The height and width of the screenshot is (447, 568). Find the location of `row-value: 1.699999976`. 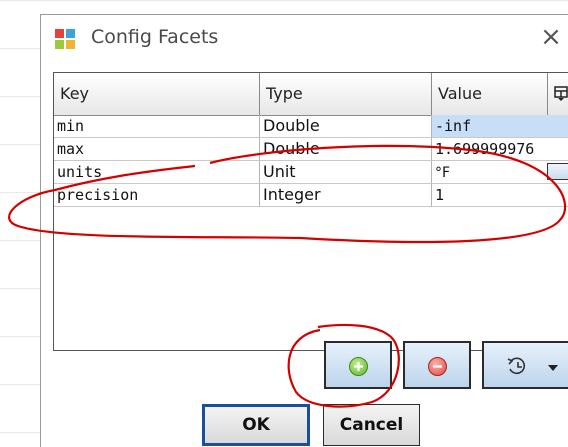

row-value: 1.699999976 is located at coordinates (500, 149).